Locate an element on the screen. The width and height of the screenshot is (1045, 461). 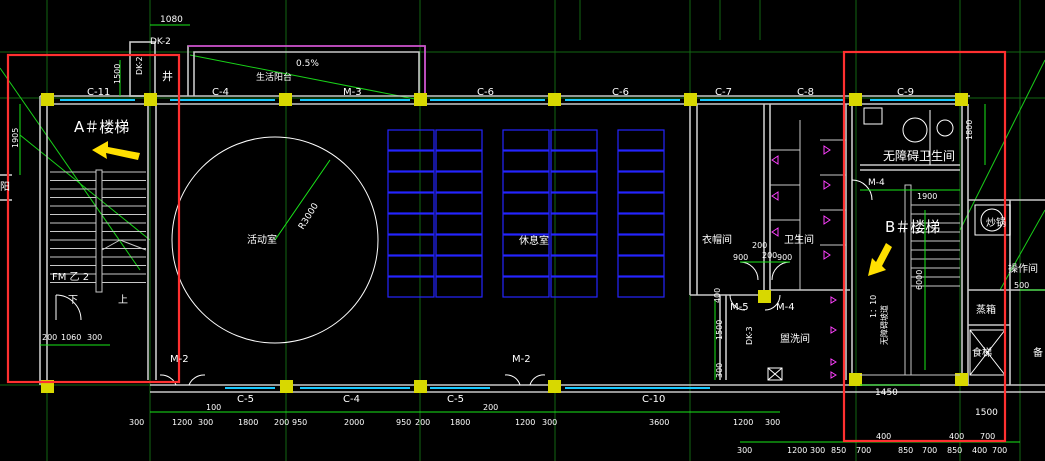
label-room-r4: 食梯 is located at coordinates (982, 352).